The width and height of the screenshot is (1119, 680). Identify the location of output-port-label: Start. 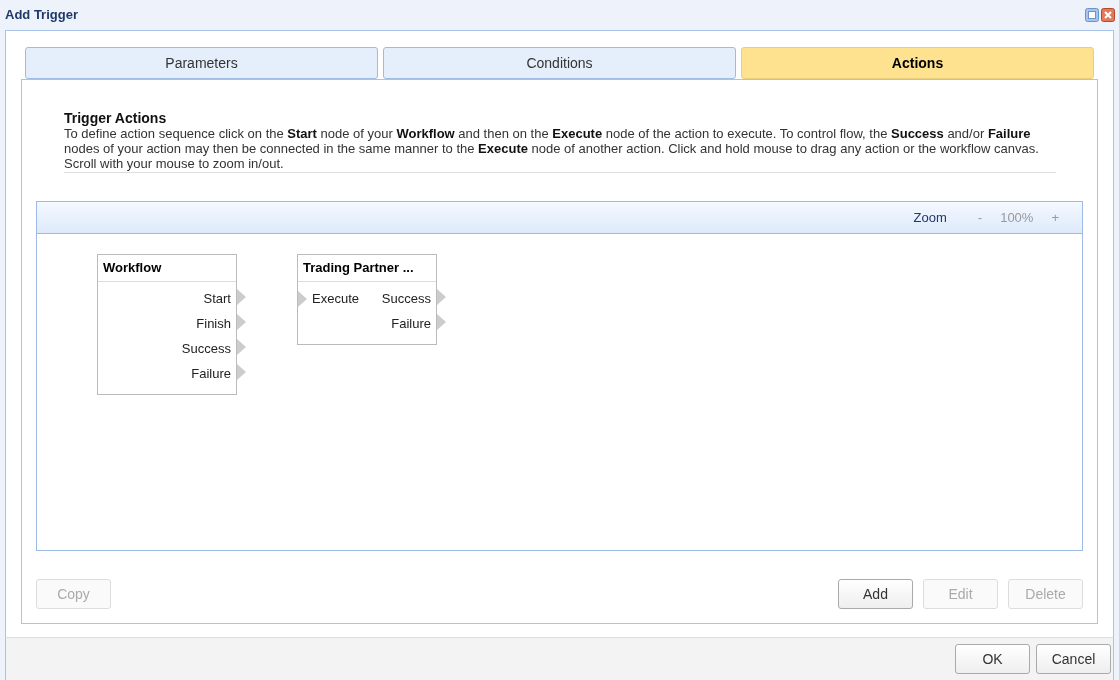
(217, 298).